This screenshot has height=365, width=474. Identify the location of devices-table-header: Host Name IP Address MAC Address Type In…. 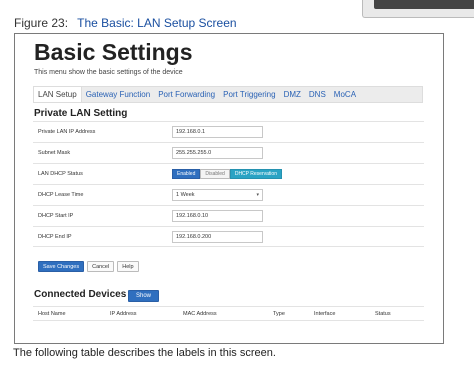
(228, 313).